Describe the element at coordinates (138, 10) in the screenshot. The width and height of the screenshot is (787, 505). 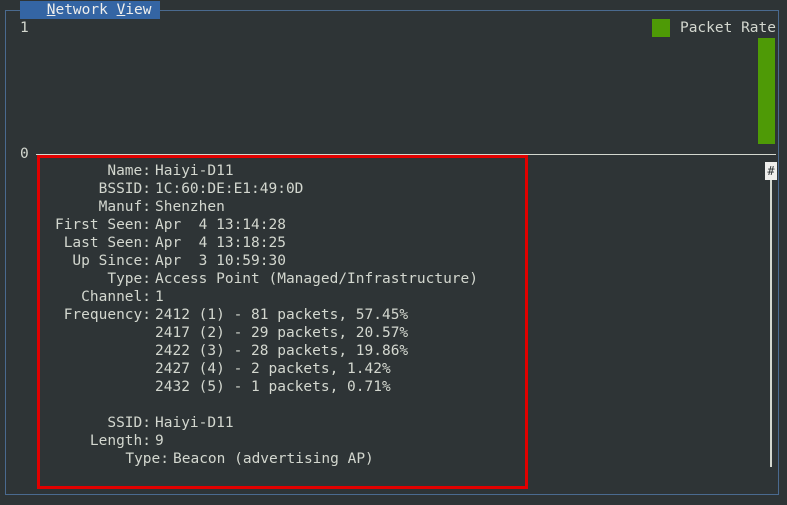
I see `title-suffix: iew` at that location.